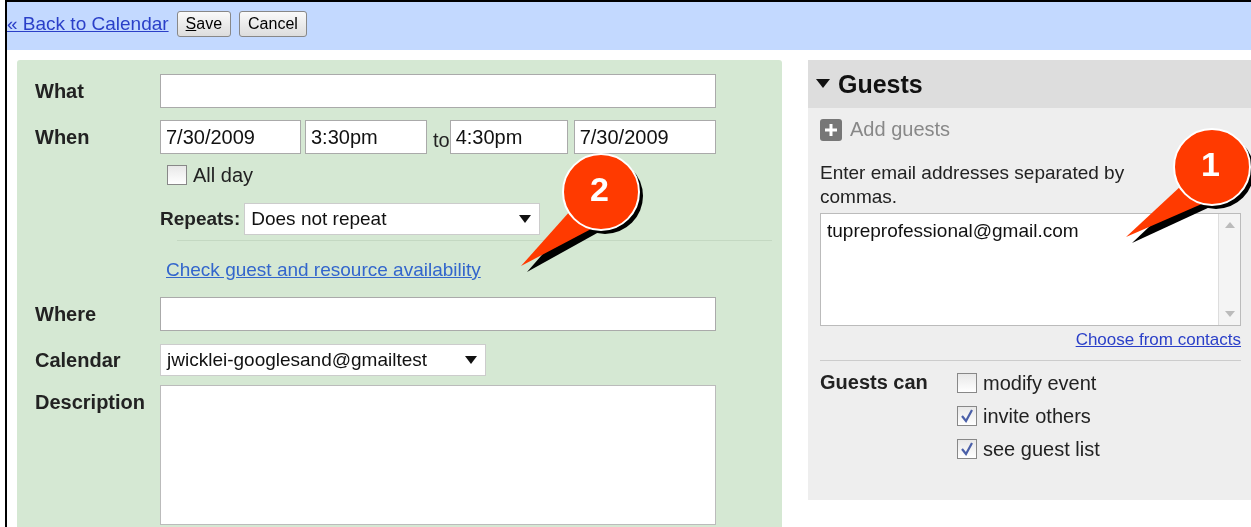 This screenshot has width=1251, height=527. What do you see at coordinates (1229, 269) in the screenshot?
I see `scrollbar` at bounding box center [1229, 269].